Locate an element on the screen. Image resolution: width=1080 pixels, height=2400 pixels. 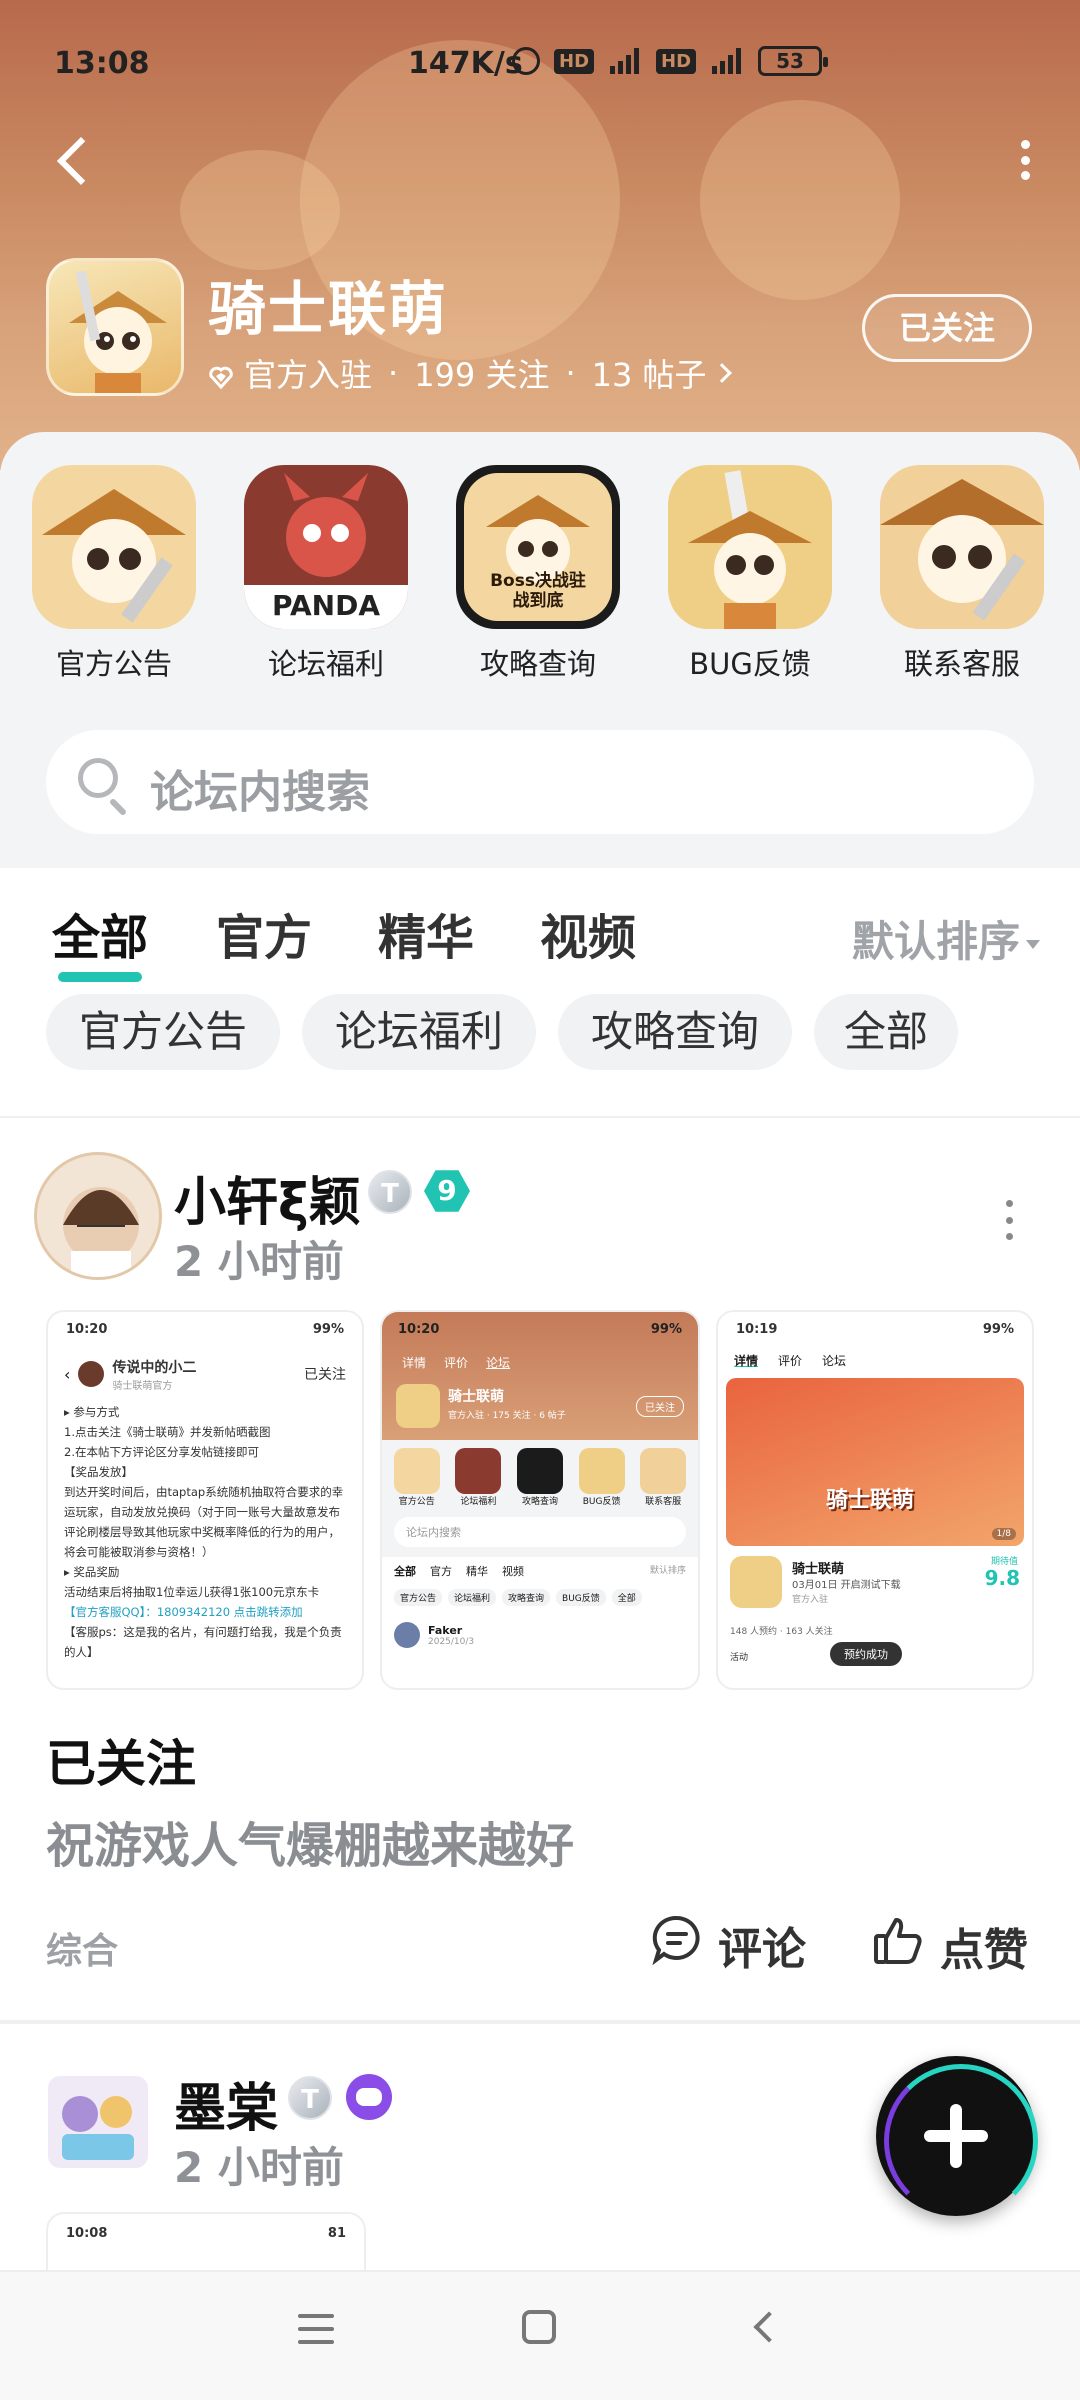
mini-text-line: 【官方客服QQ】：1809342120 点击跳转添加 is located at coordinates (183, 1612).